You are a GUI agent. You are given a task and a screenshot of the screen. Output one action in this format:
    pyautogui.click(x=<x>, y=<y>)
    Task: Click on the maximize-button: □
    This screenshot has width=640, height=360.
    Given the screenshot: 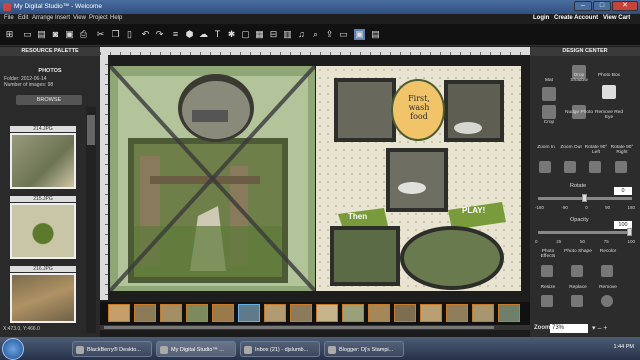 What is the action you would take?
    pyautogui.click(x=602, y=6)
    